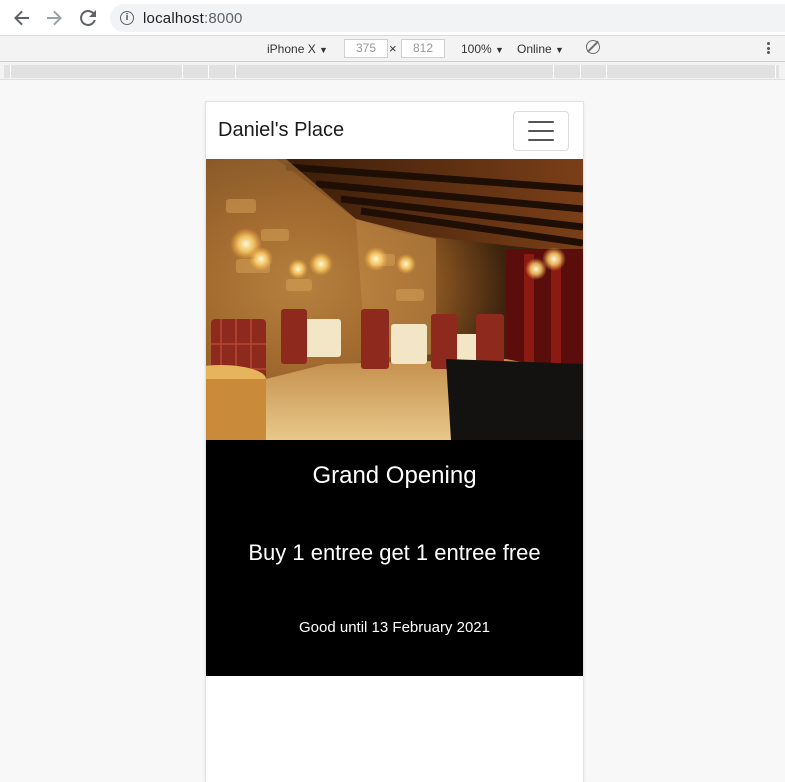 The image size is (785, 782). Describe the element at coordinates (127, 18) in the screenshot. I see `info-icon: i` at that location.